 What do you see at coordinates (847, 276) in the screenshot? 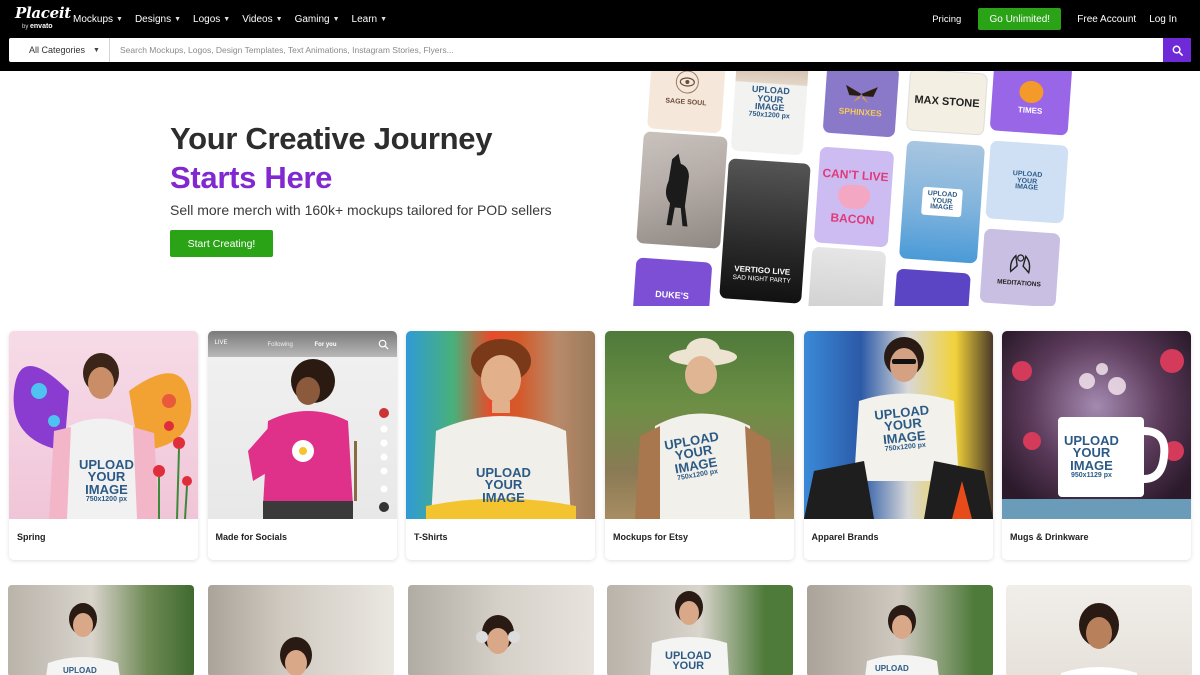
I see `collage-tile-hoodie-couple` at bounding box center [847, 276].